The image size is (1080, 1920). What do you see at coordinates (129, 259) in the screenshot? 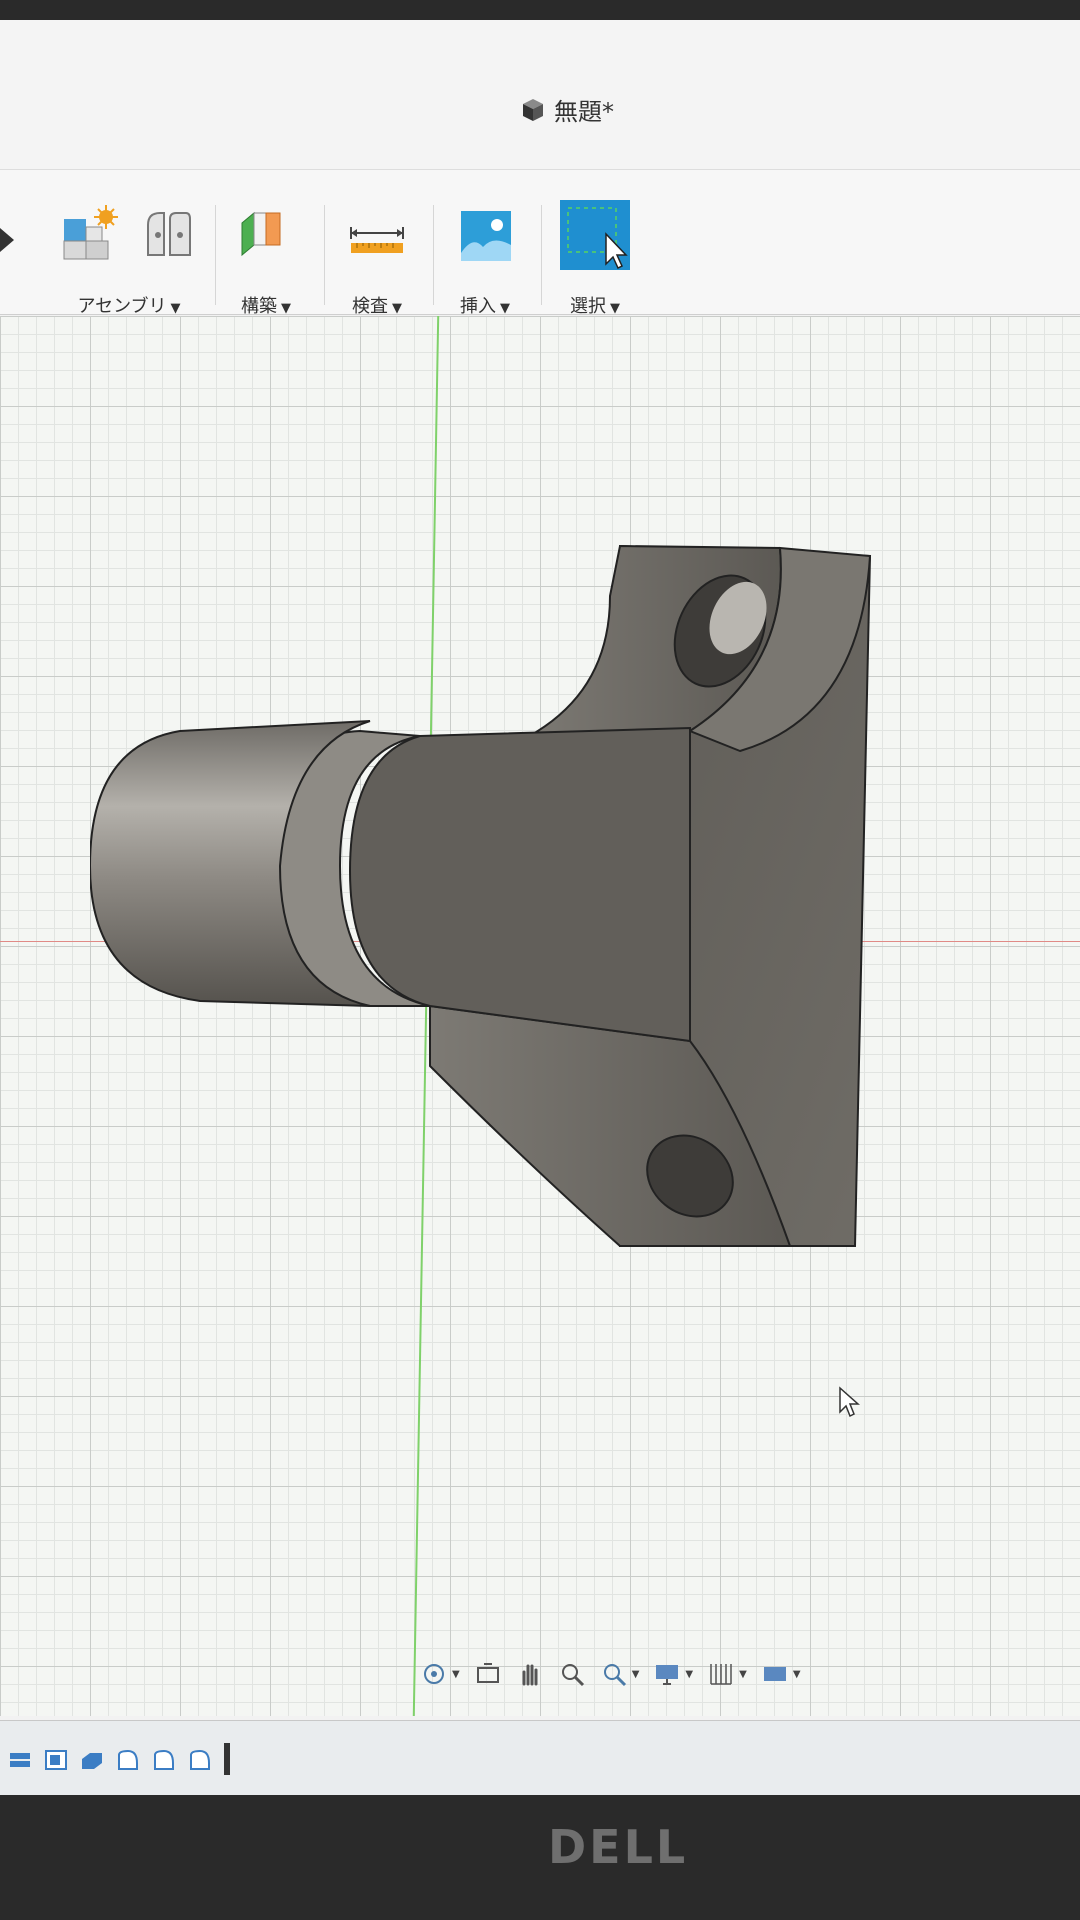
I see `ribbon-group-assemble: アセンブリ ▼` at bounding box center [129, 259].